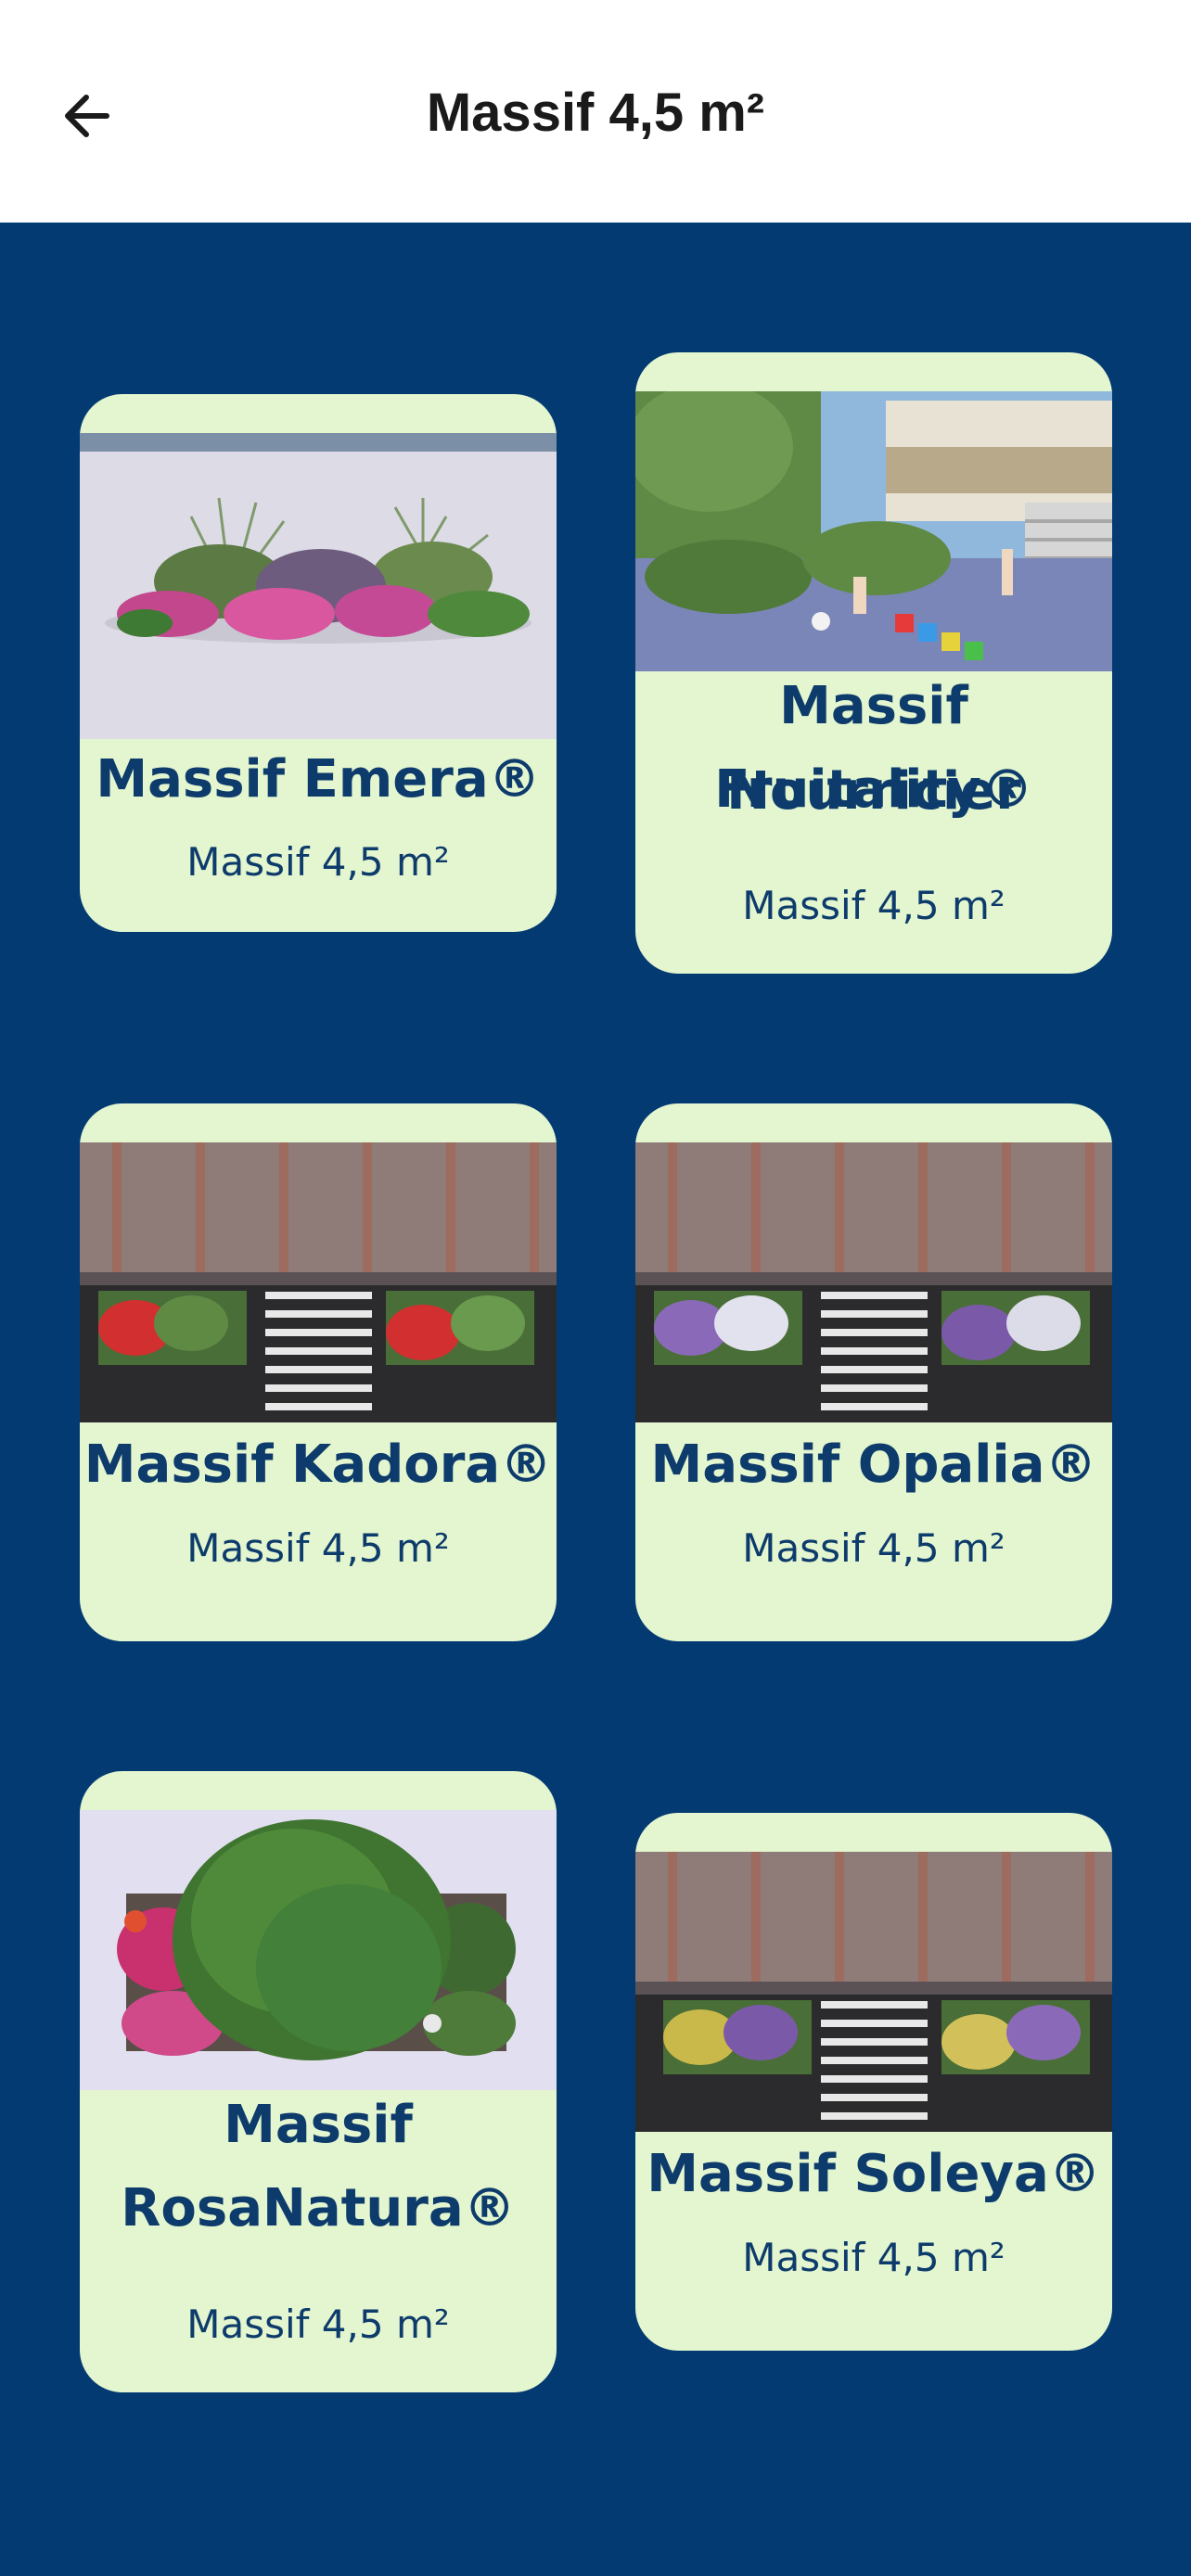 This screenshot has height=2576, width=1191. I want to click on product-name-line1: Massif, so click(318, 2125).